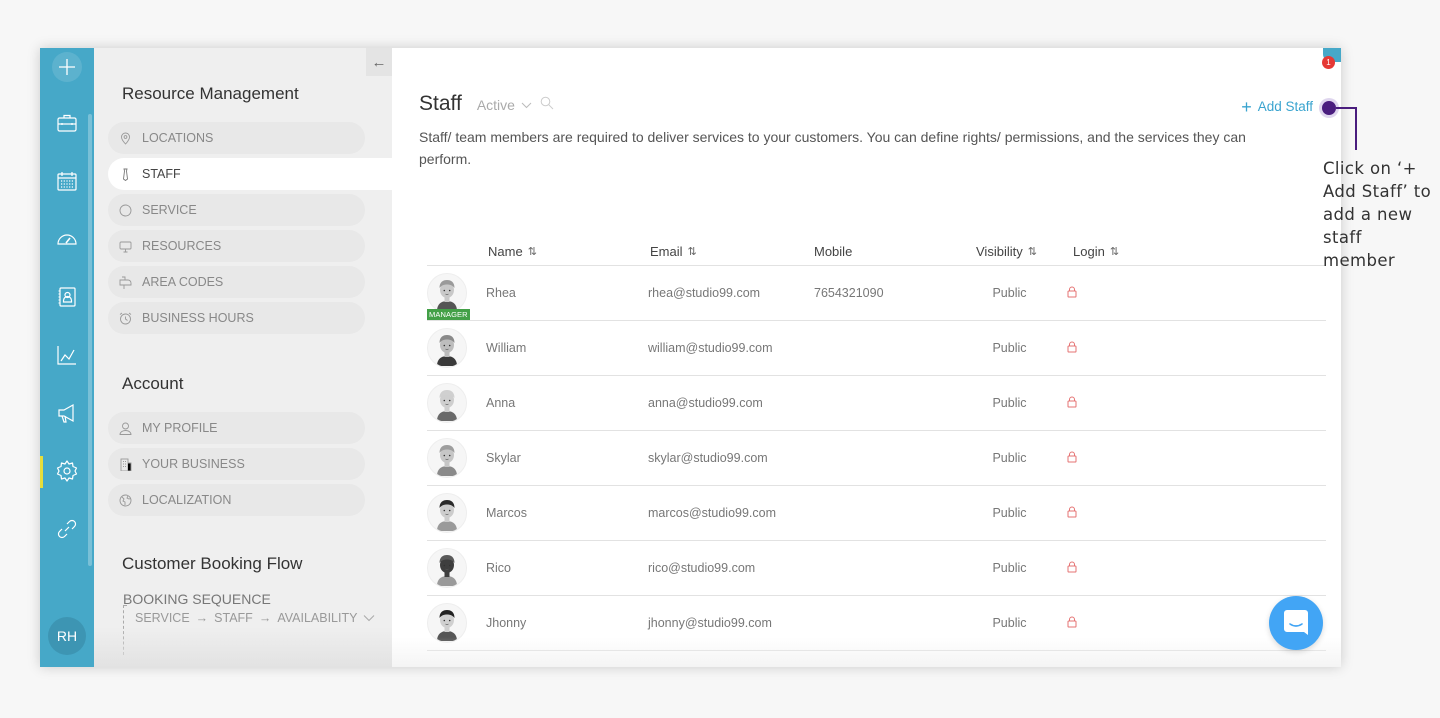 This screenshot has width=1440, height=718. I want to click on rail-item-briefcase, so click(67, 123).